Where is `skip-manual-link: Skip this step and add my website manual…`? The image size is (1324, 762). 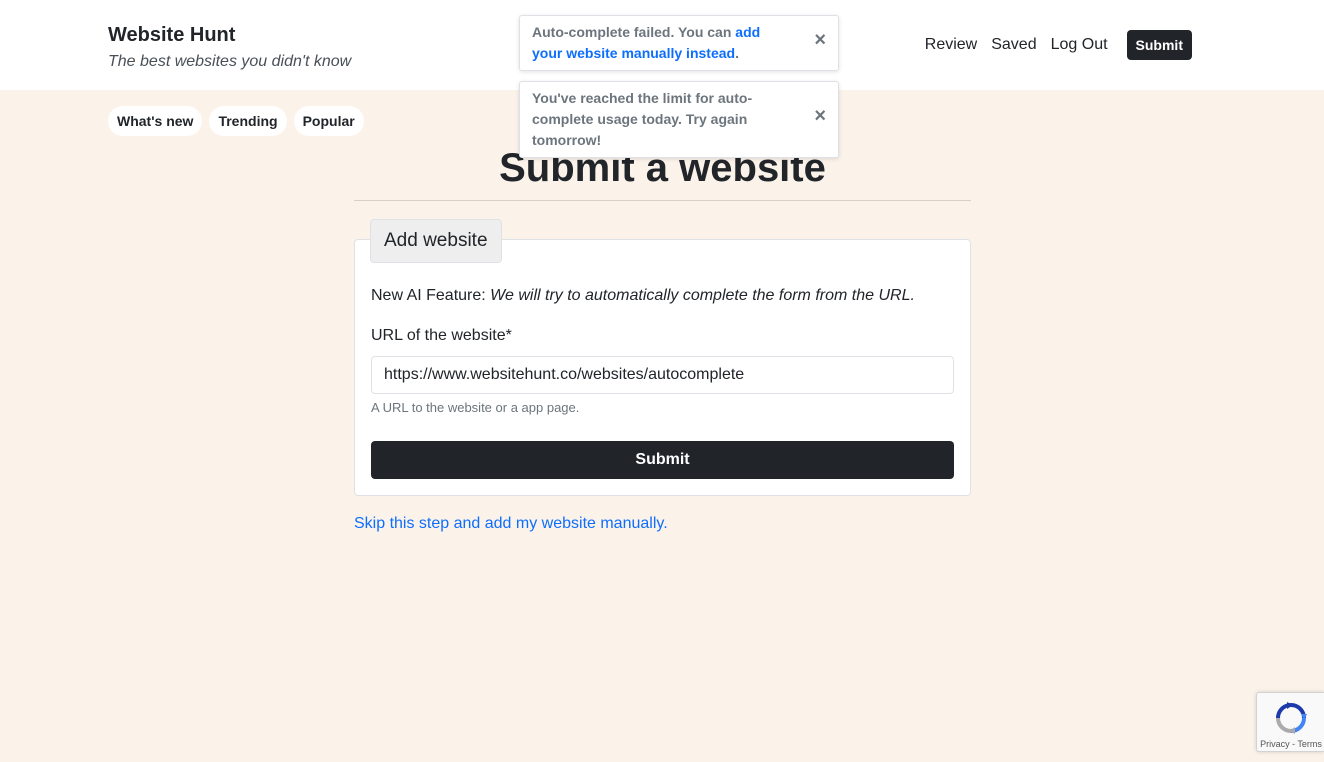
skip-manual-link: Skip this step and add my website manual… is located at coordinates (511, 524).